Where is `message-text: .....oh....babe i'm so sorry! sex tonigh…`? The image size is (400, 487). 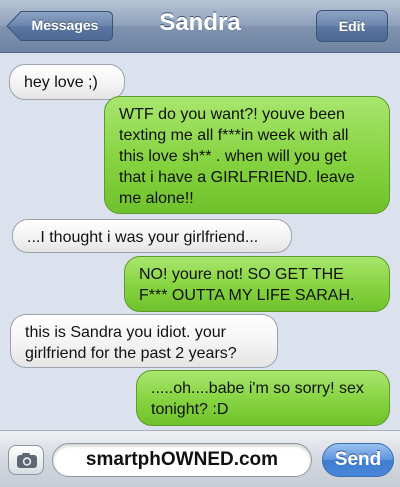 message-text: .....oh....babe i'm so sorry! sex tonigh… is located at coordinates (257, 399).